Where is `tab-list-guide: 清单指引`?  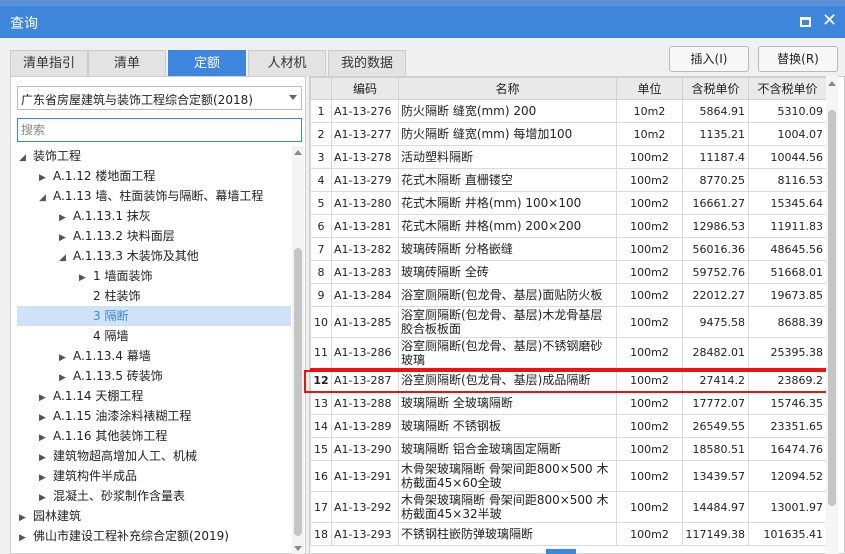 tab-list-guide: 清单指引 is located at coordinates (49, 63).